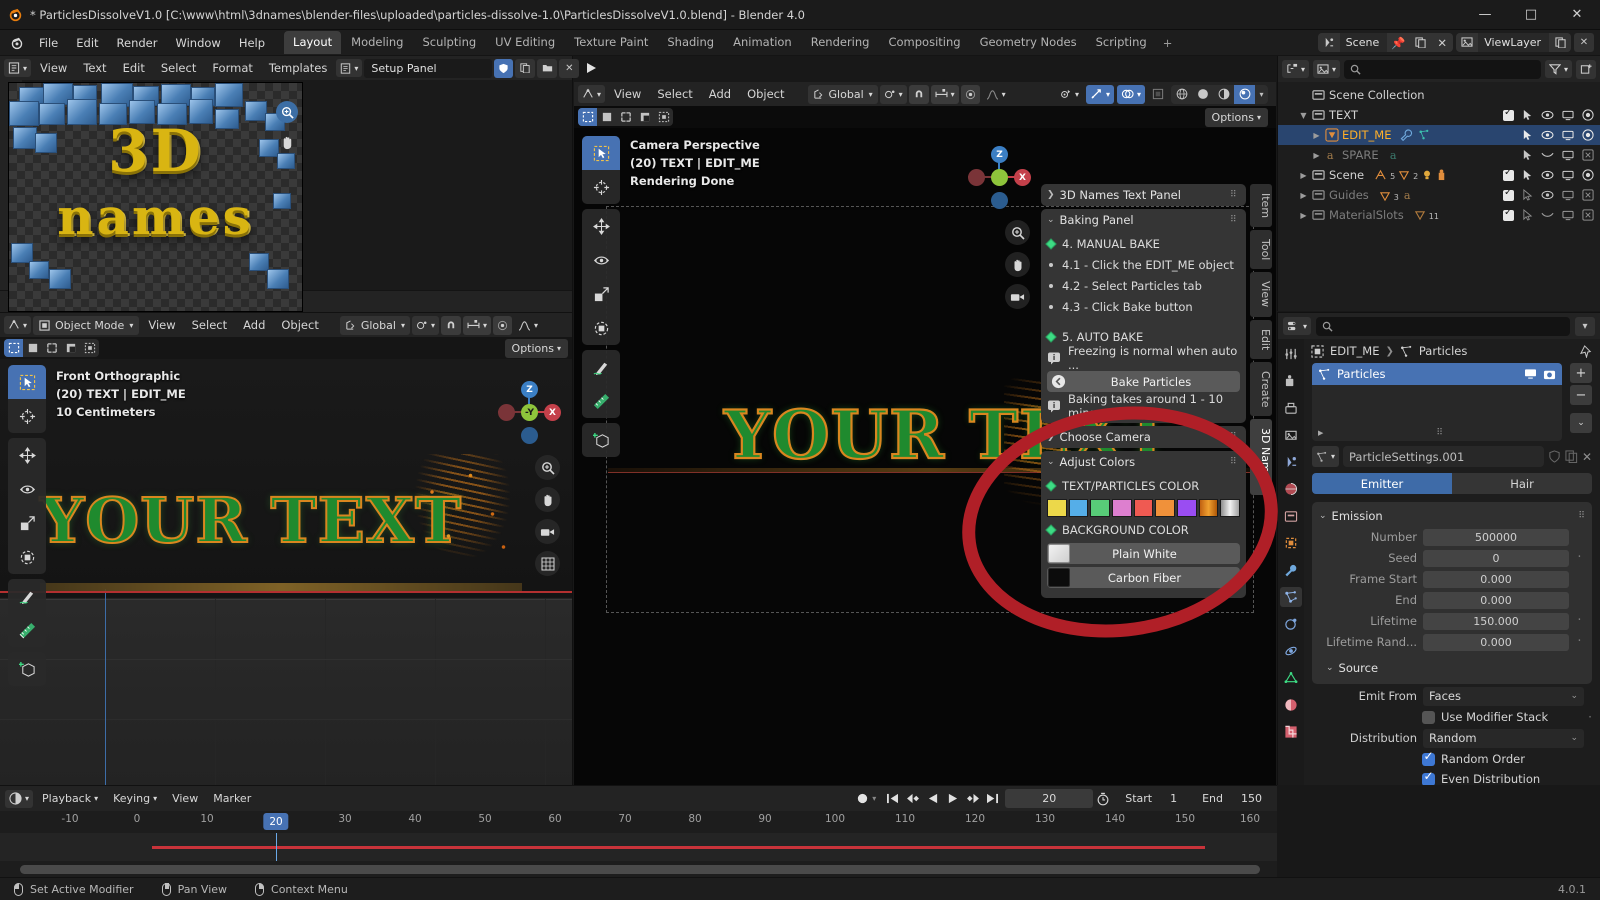 The width and height of the screenshot is (1600, 900). Describe the element at coordinates (449, 42) in the screenshot. I see `workspace-tab-sculpting: Sculpting` at that location.